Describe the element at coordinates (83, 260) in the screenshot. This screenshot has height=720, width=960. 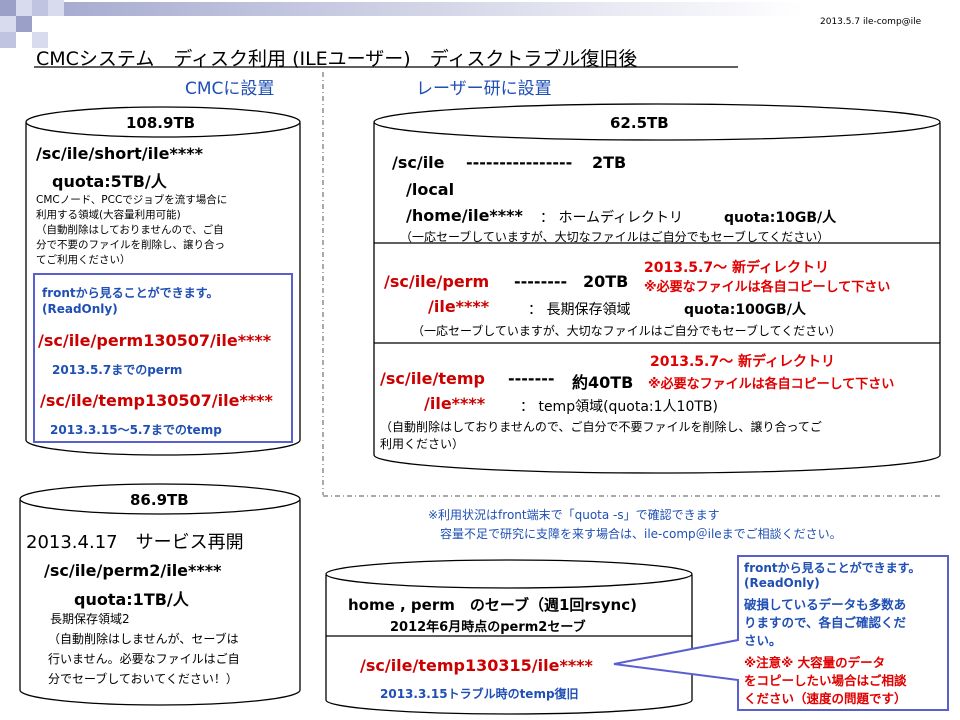
I see `cmc-desc-5: てご利用ください）` at that location.